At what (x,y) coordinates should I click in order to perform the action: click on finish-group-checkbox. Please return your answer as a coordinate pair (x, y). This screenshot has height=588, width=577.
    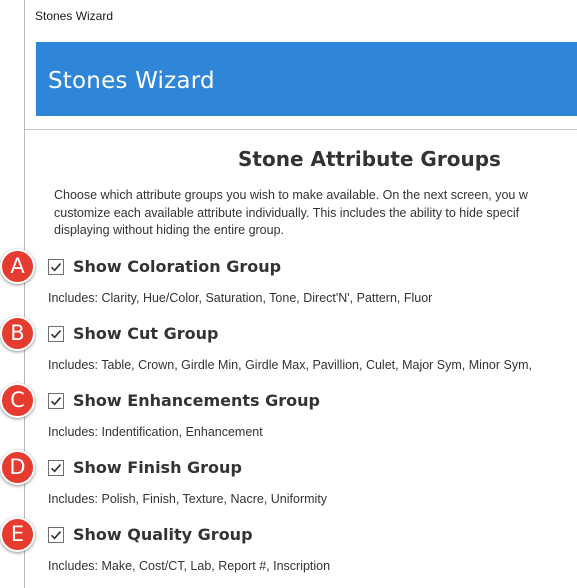
    Looking at the image, I should click on (56, 468).